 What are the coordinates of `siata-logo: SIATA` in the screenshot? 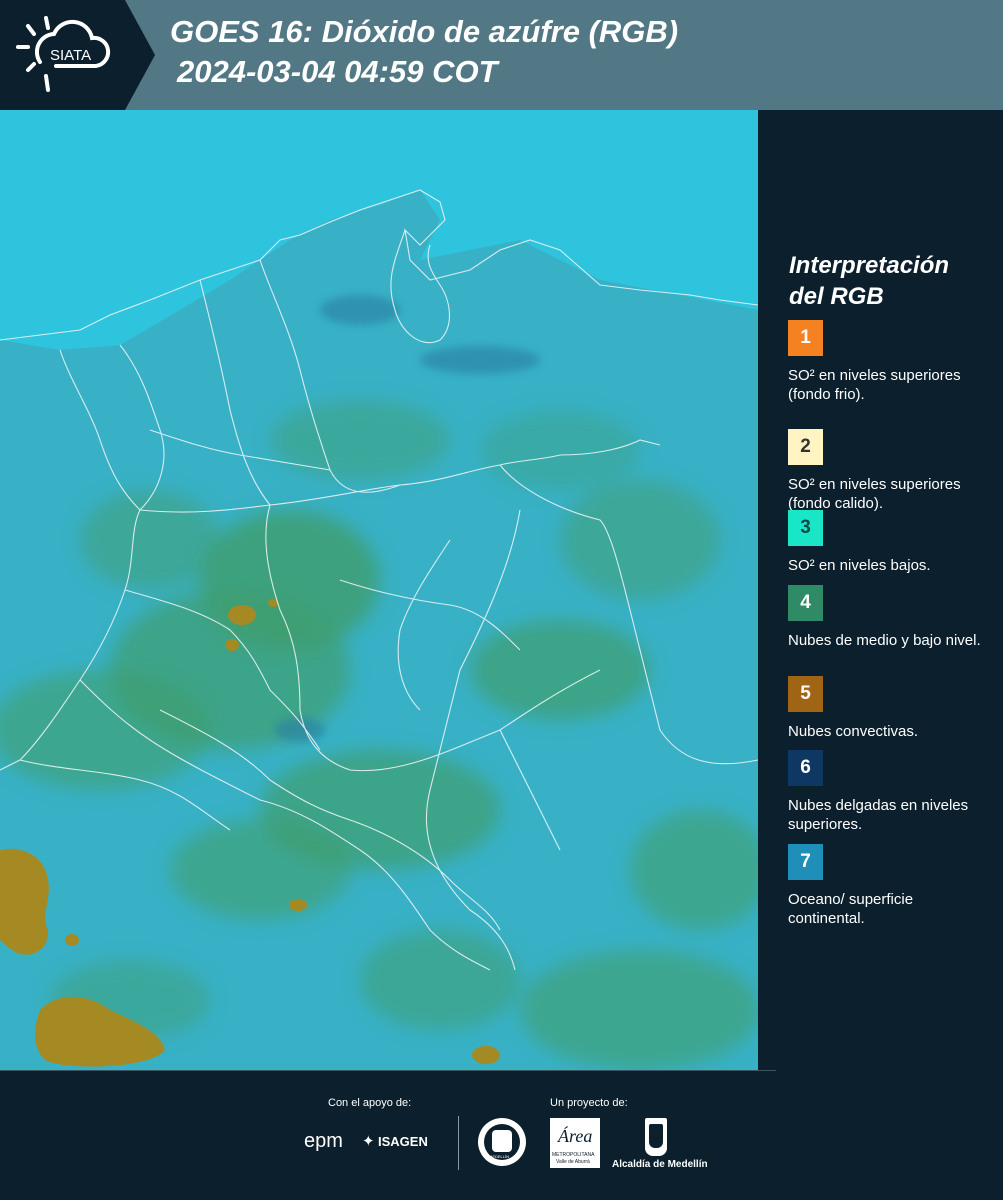 It's located at (77, 55).